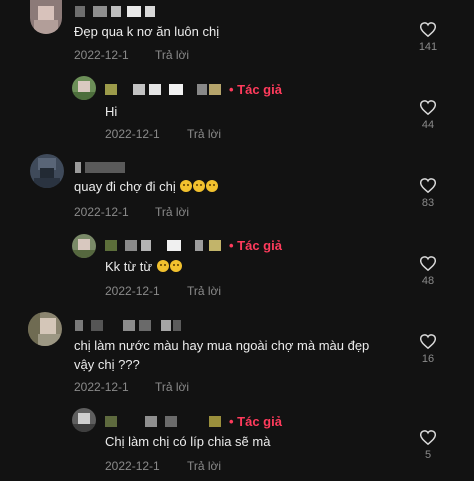 This screenshot has height=481, width=474. What do you see at coordinates (428, 455) in the screenshot?
I see `like-count: 5` at bounding box center [428, 455].